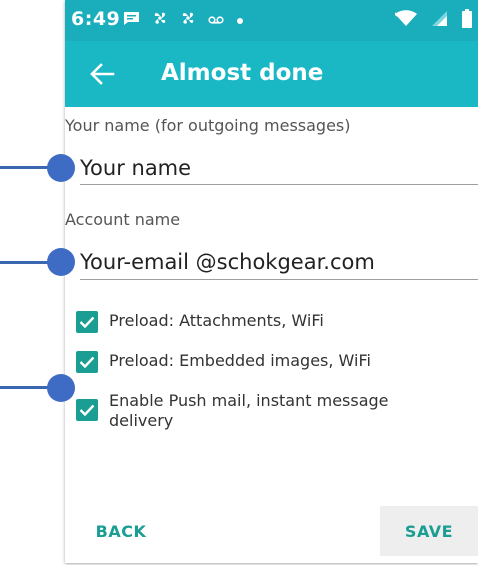 Image resolution: width=478 pixels, height=565 pixels. What do you see at coordinates (467, 20) in the screenshot?
I see `battery-icon` at bounding box center [467, 20].